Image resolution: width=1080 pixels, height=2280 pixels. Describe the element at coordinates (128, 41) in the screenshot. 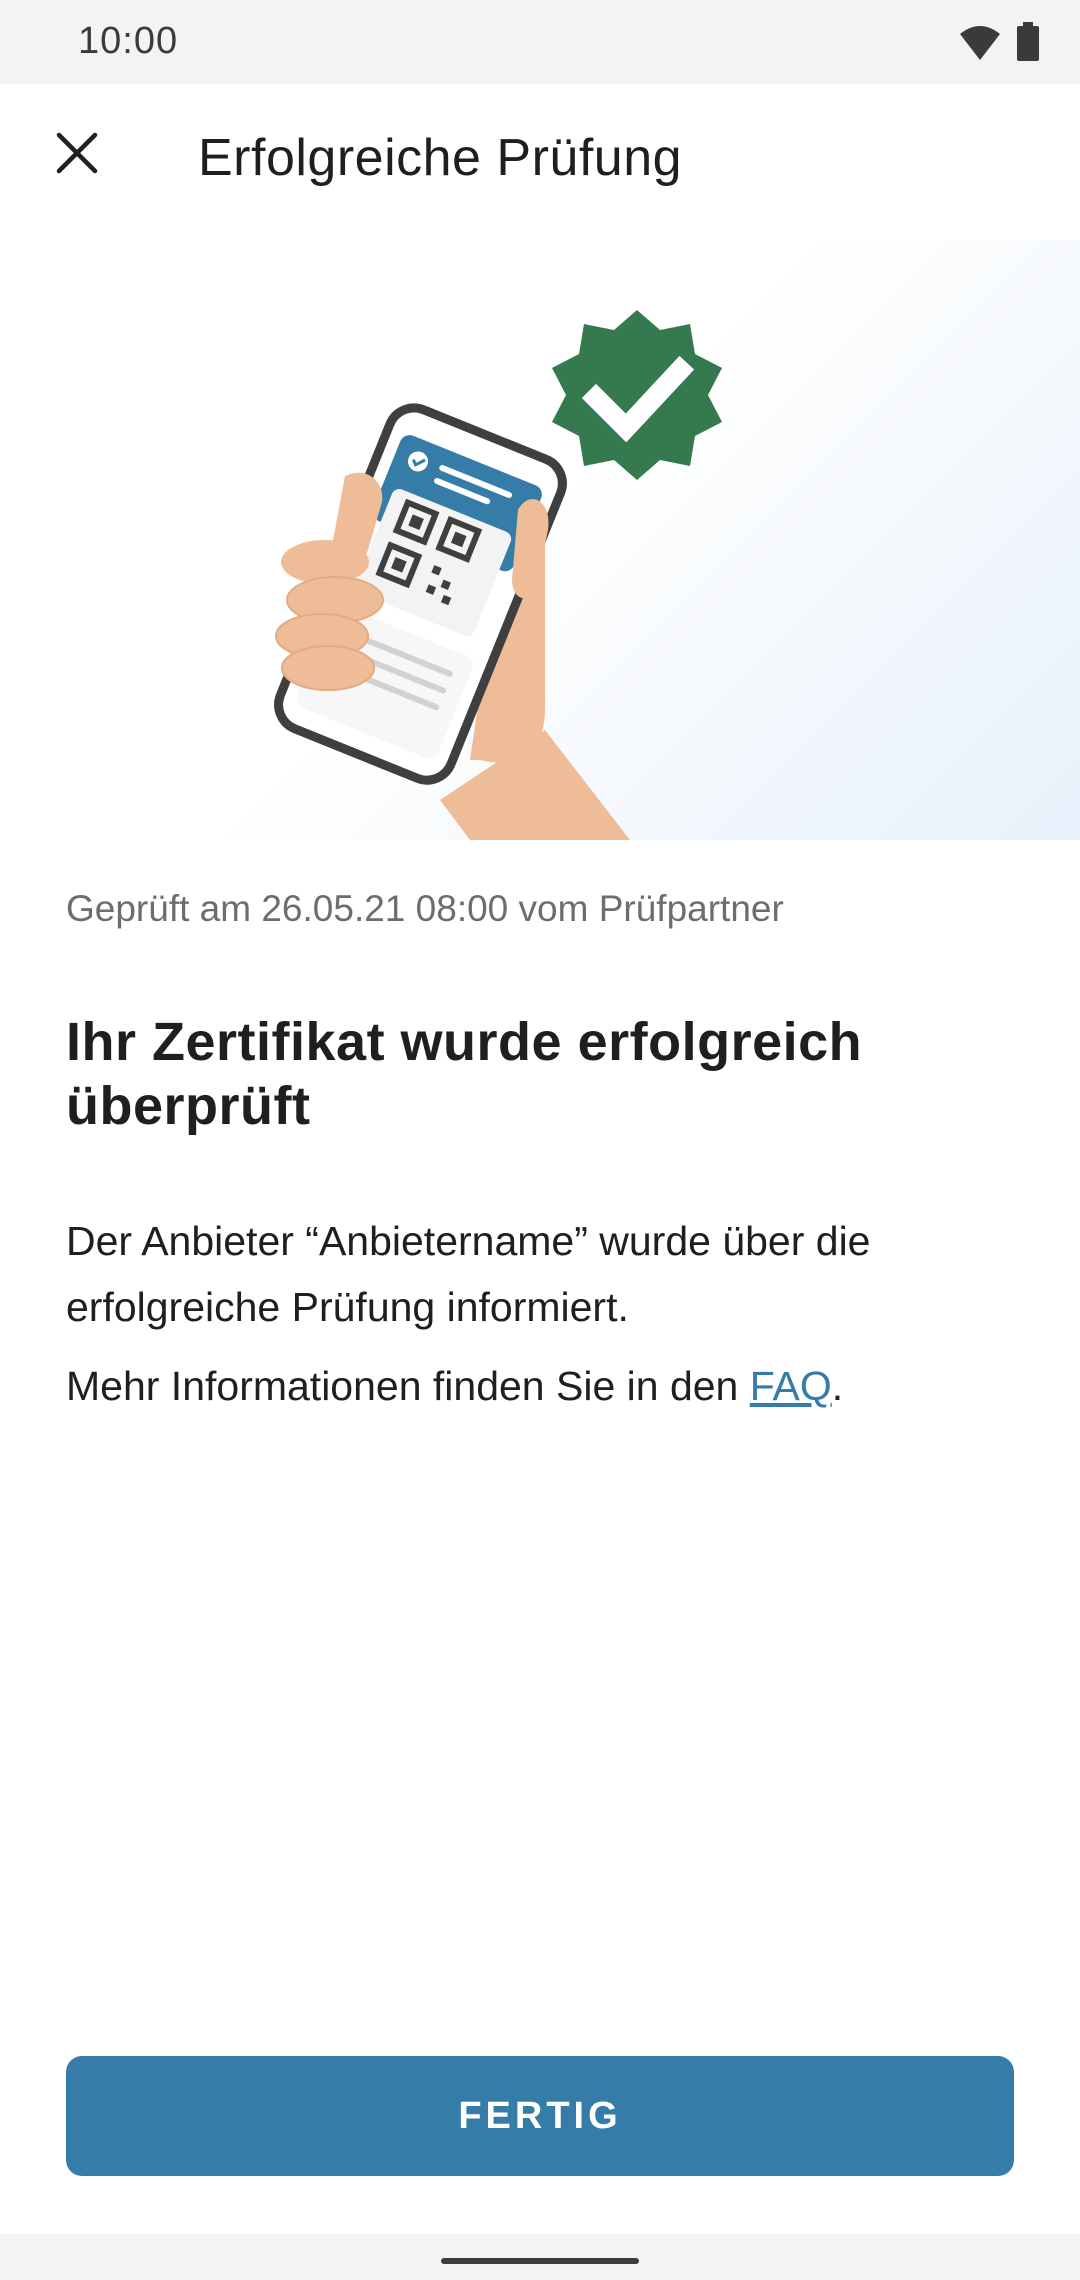

I see `status-time: 10:00` at that location.